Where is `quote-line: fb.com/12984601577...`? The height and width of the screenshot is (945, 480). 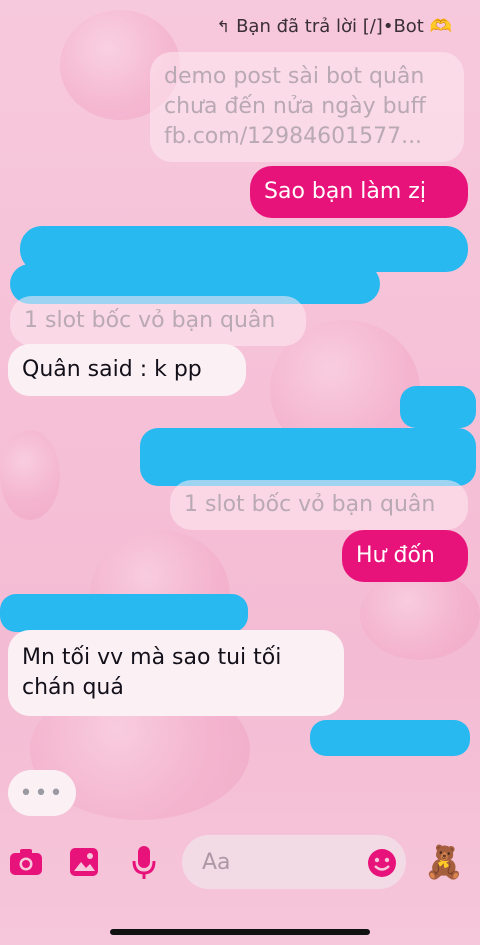
quote-line: fb.com/12984601577... is located at coordinates (293, 136).